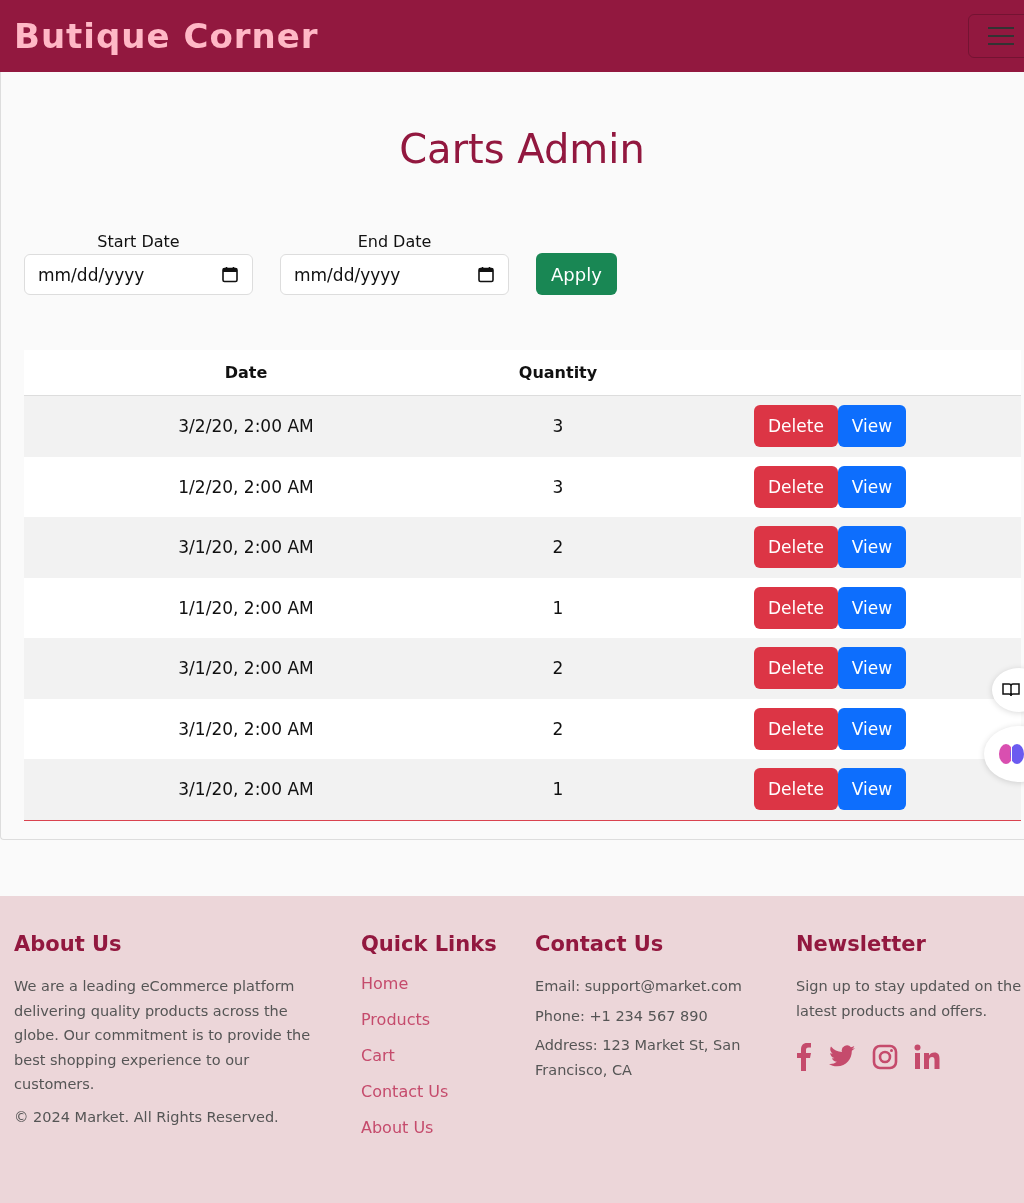 The height and width of the screenshot is (1203, 1024). I want to click on newsletter-text: Sign up to stay updated on the latest products and offers., so click(909, 999).